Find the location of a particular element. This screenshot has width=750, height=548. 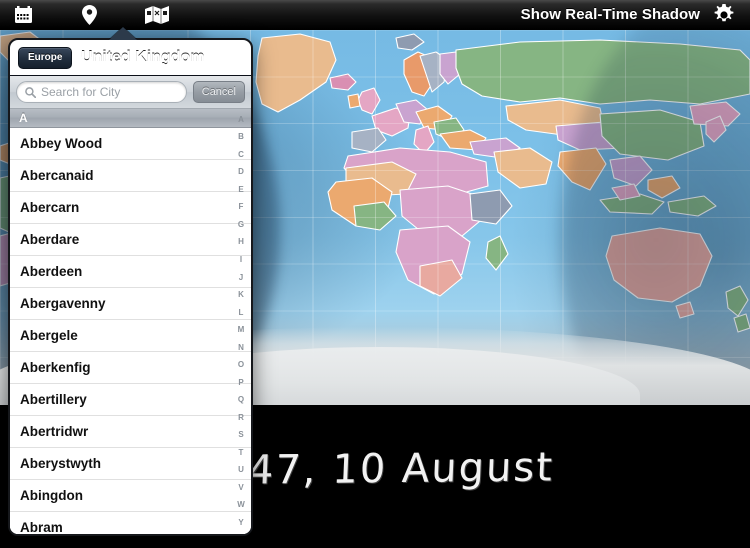

alphabet-index: A B C D E F G H I J K L M N O P Q R S T U V W Y is located at coordinates (241, 321).